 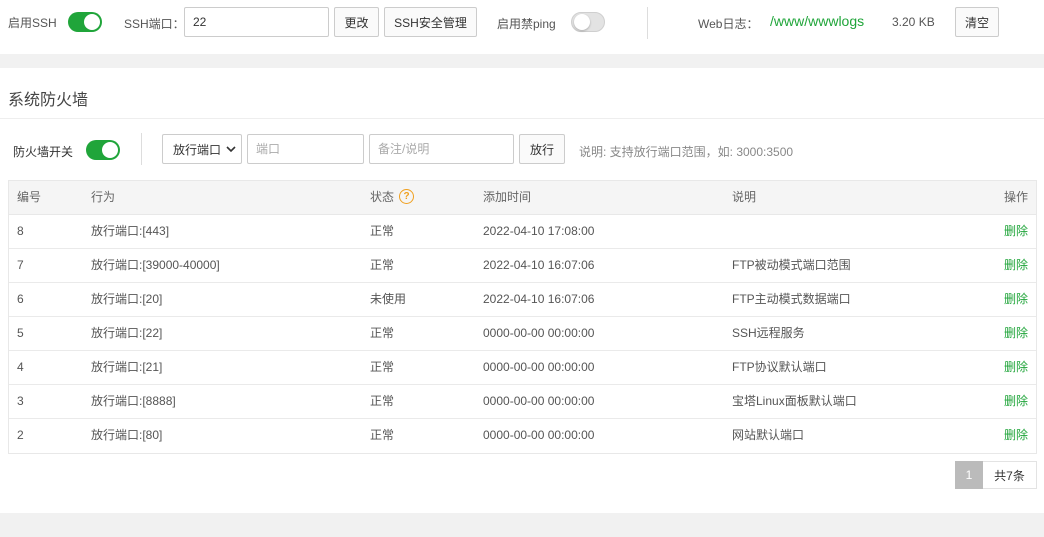 What do you see at coordinates (969, 475) in the screenshot?
I see `page-current: 1` at bounding box center [969, 475].